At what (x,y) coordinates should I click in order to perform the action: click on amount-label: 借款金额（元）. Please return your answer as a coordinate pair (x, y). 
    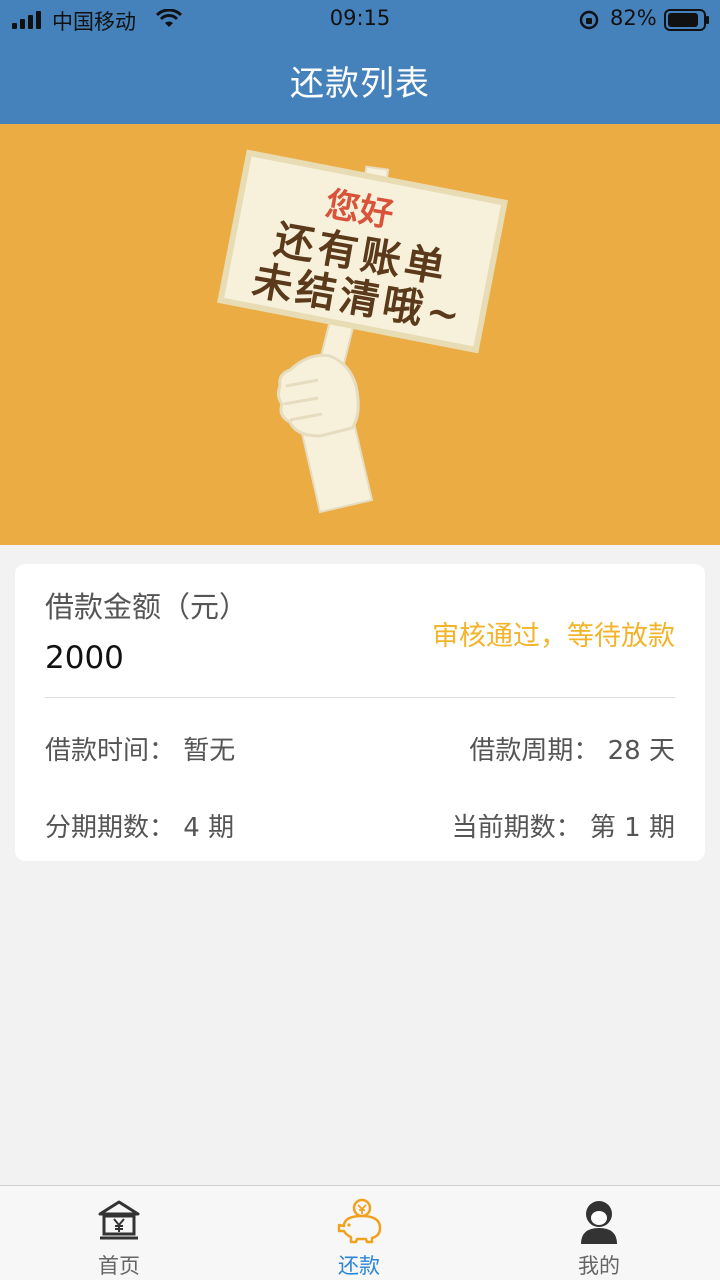
    Looking at the image, I should click on (147, 607).